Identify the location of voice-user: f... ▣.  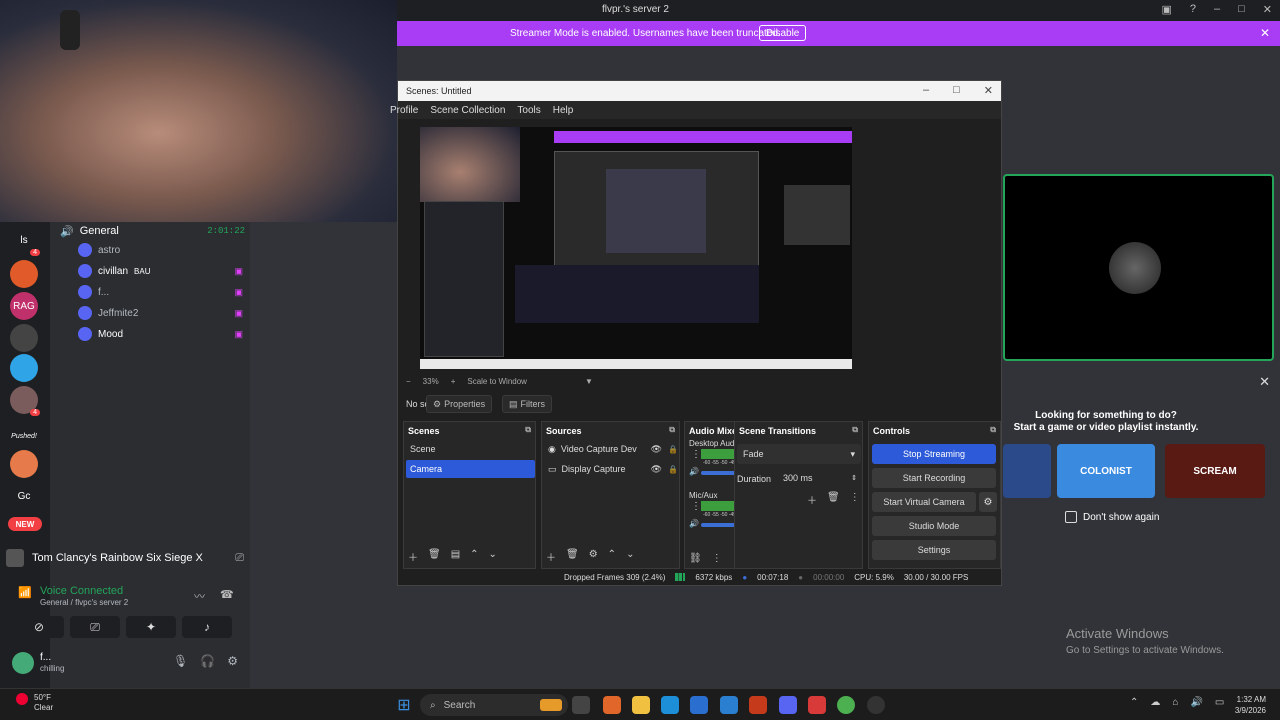
(160, 292).